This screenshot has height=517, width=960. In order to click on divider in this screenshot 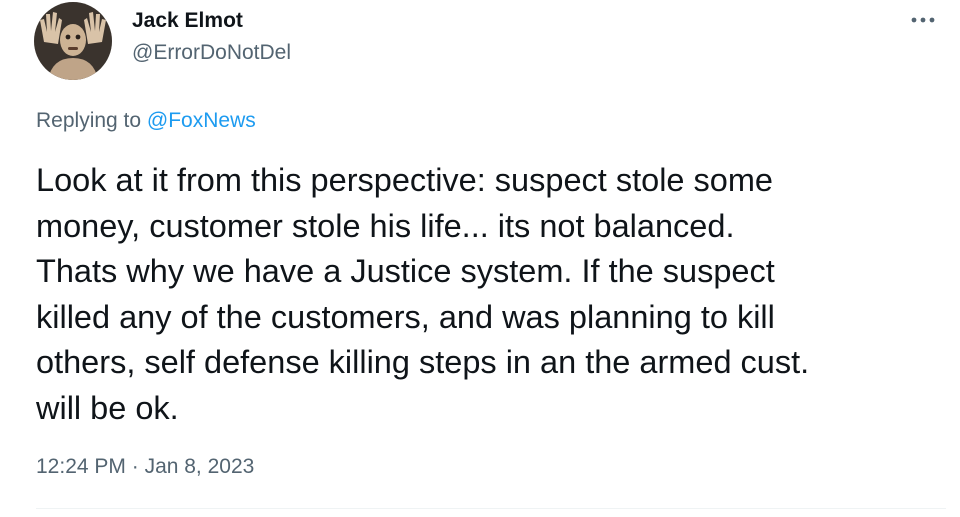, I will do `click(491, 508)`.